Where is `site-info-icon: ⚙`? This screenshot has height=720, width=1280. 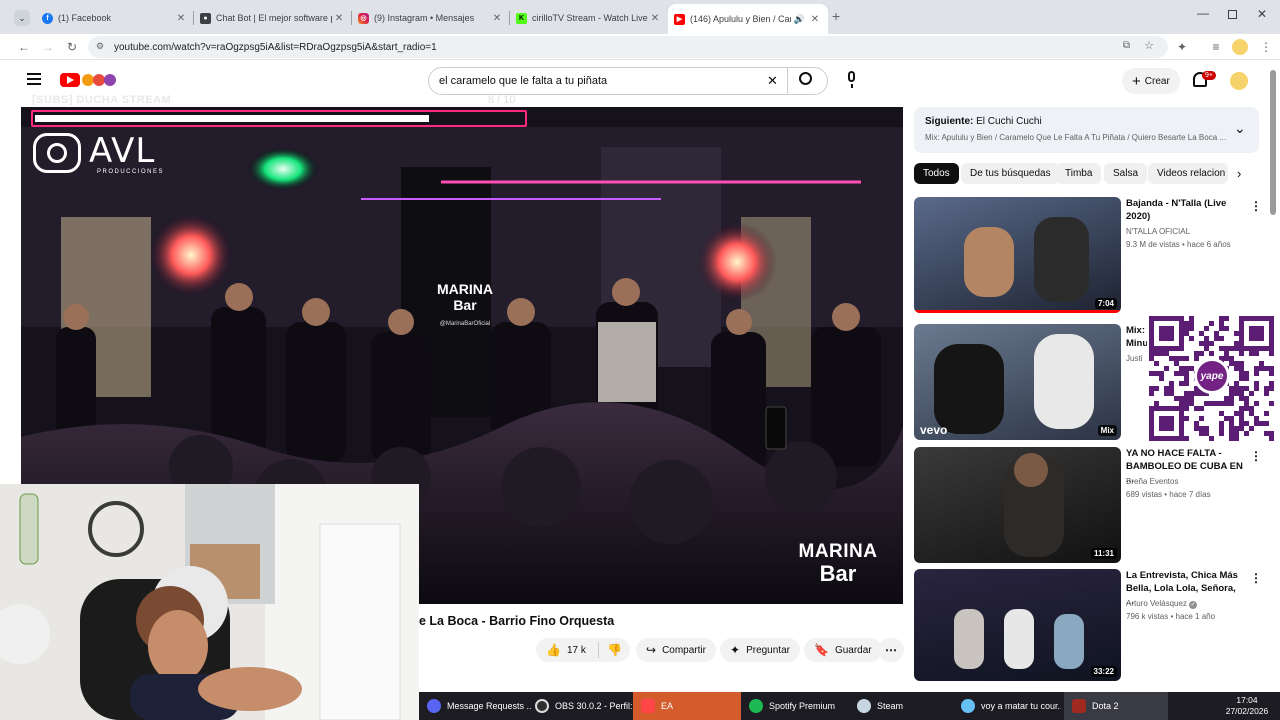
site-info-icon: ⚙ is located at coordinates (100, 46).